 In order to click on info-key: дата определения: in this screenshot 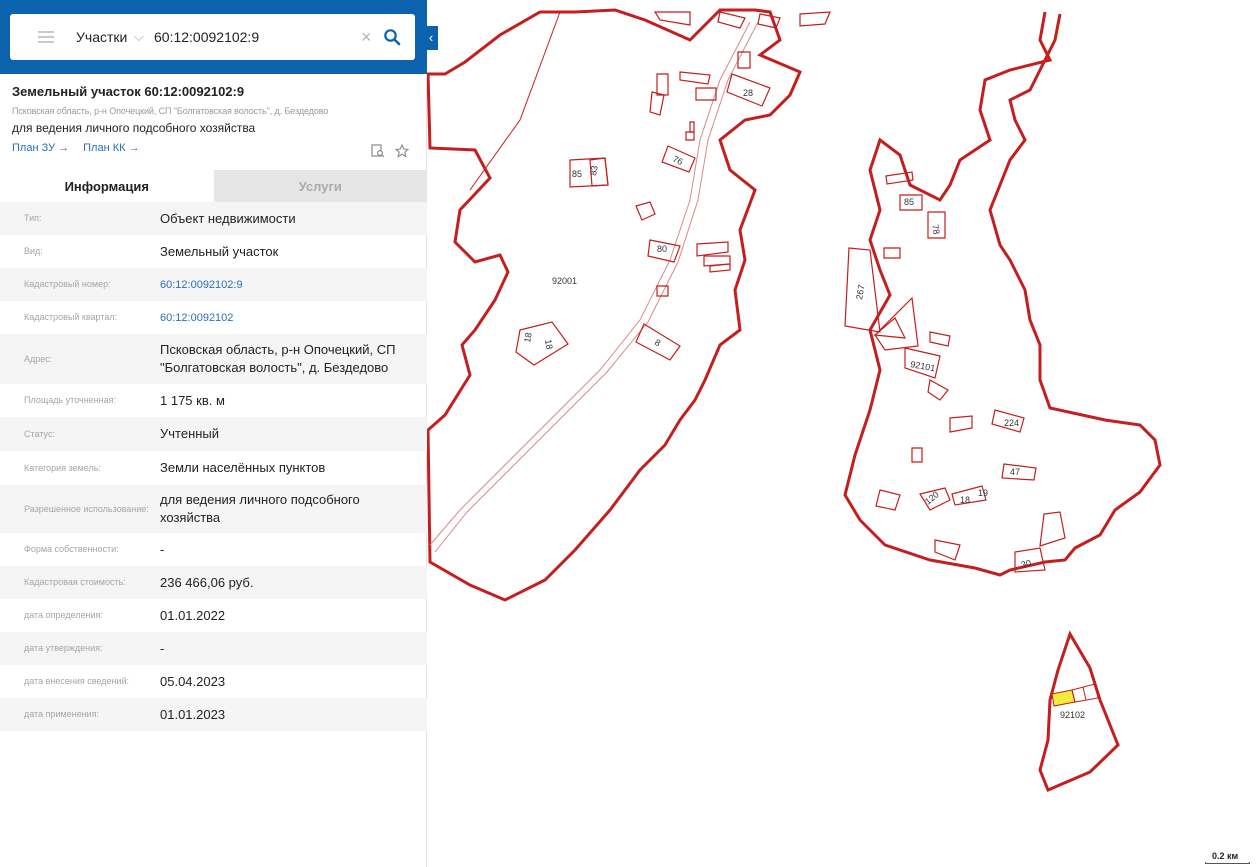, I will do `click(63, 615)`.